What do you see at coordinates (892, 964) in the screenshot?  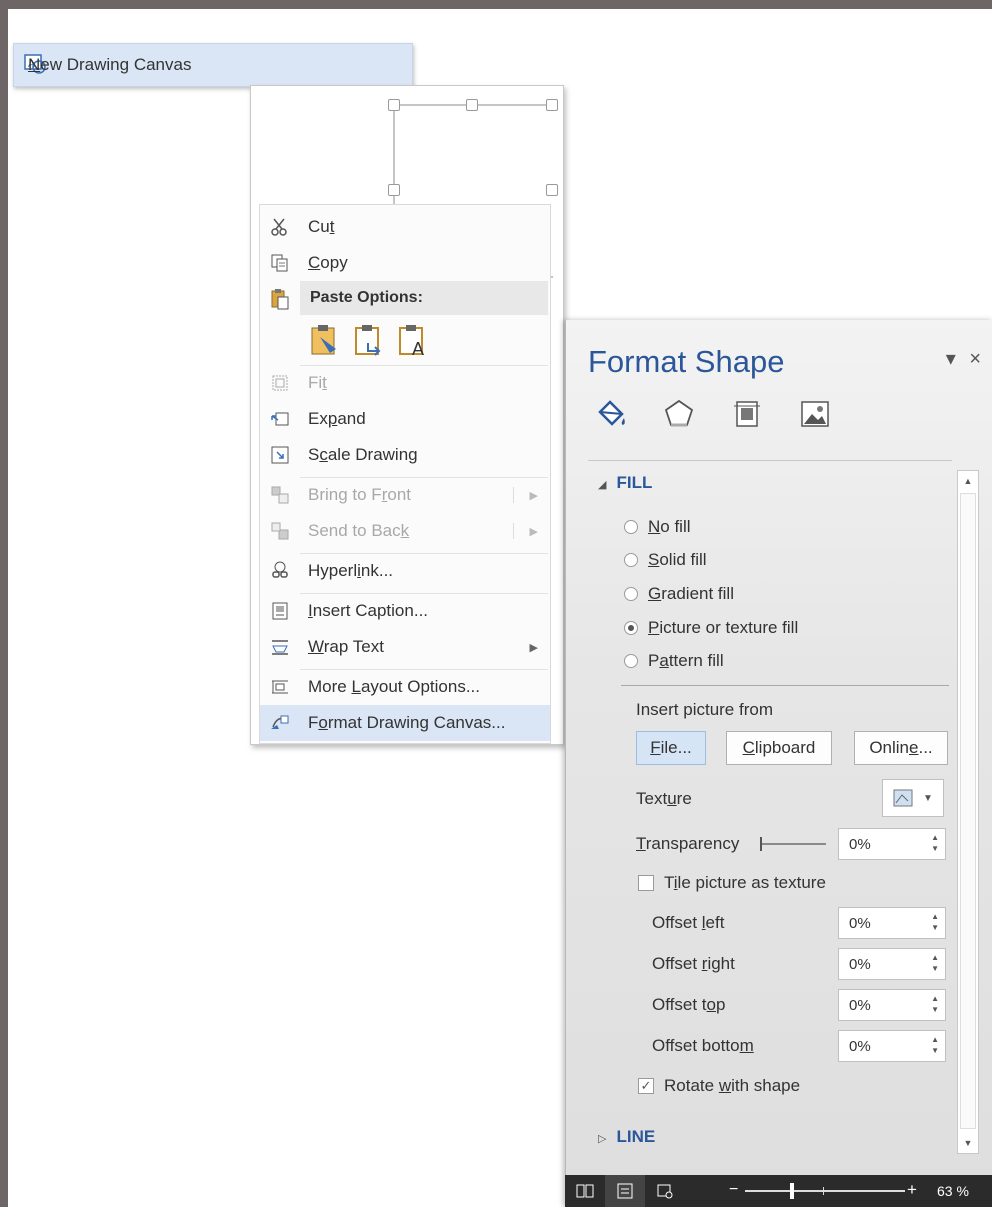 I see `offset-right-input: 0% ▲ ▼` at bounding box center [892, 964].